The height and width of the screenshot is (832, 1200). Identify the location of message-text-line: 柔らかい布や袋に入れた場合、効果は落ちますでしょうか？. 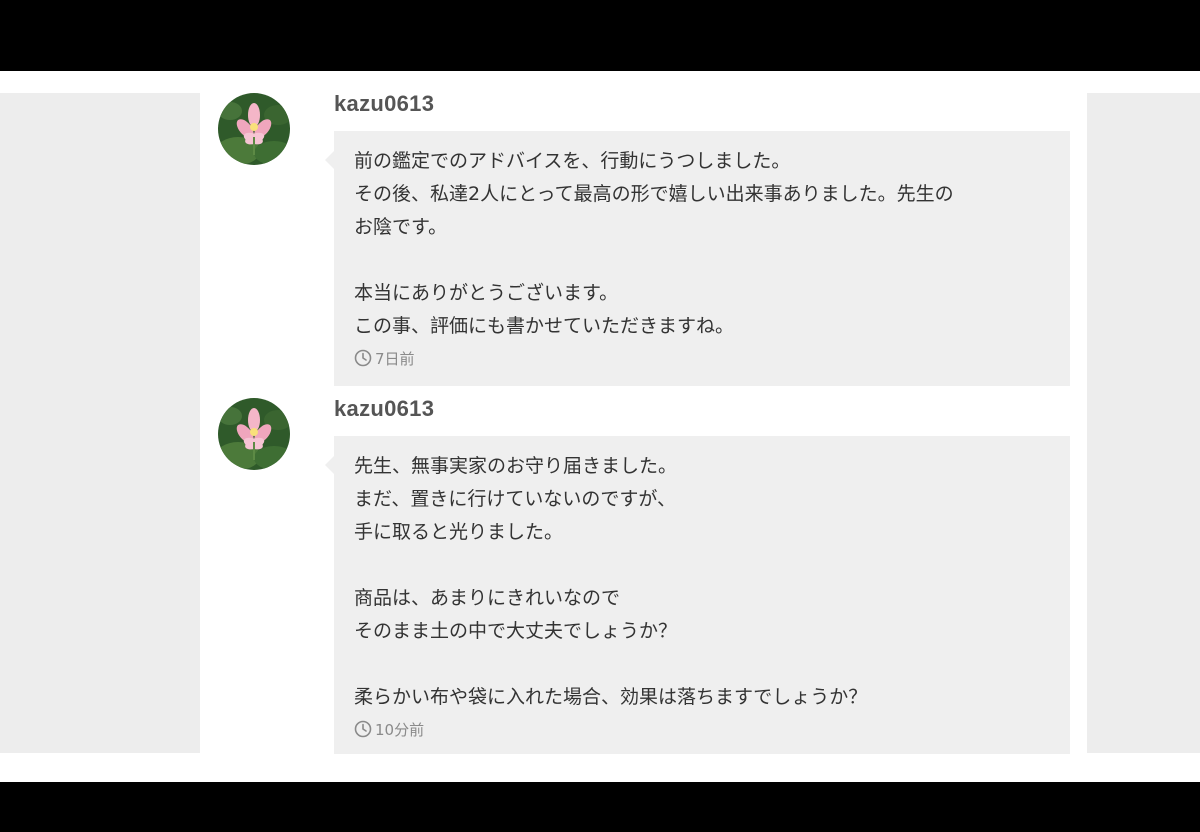
(611, 697).